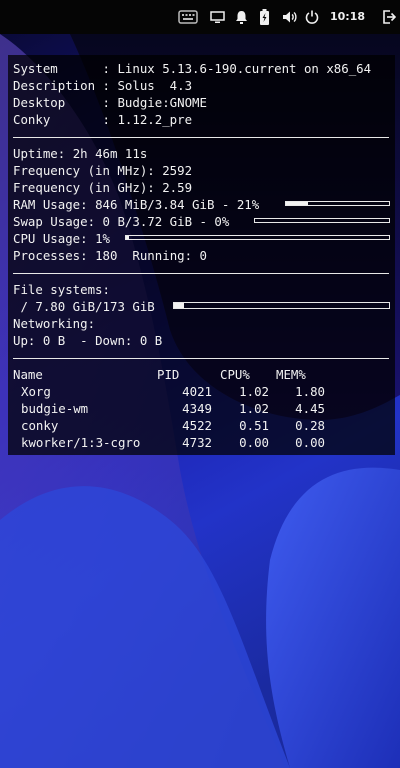 The width and height of the screenshot is (400, 768). Describe the element at coordinates (28, 374) in the screenshot. I see `column-header-name: Name` at that location.